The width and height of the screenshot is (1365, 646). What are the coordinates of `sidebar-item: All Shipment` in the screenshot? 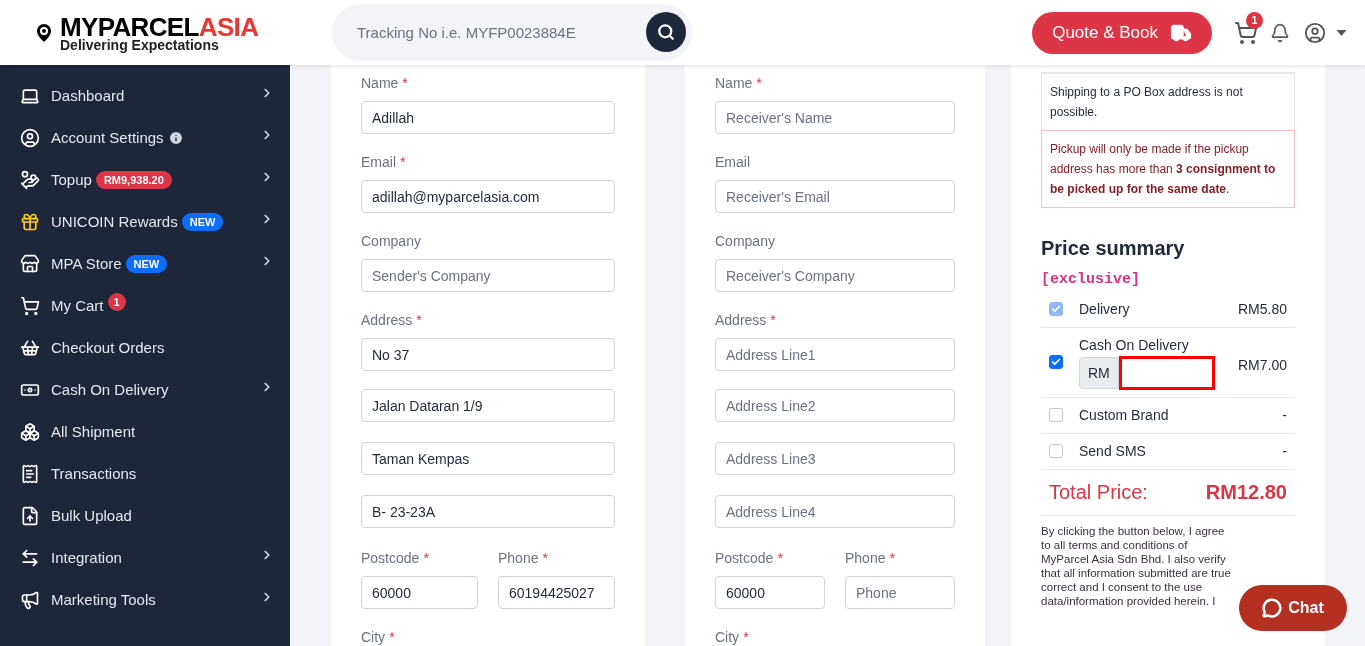 It's located at (145, 432).